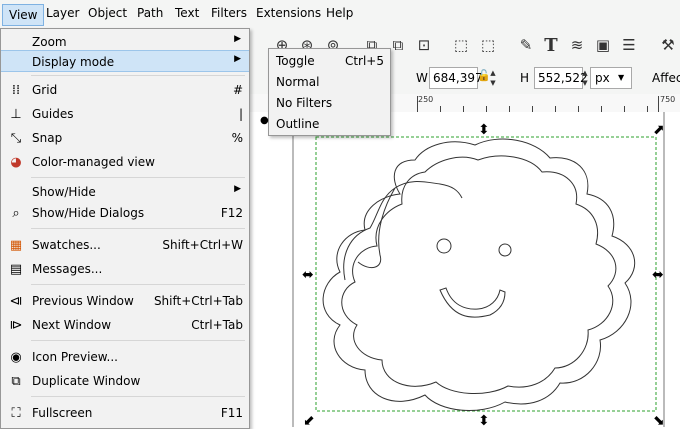  Describe the element at coordinates (668, 45) in the screenshot. I see `preferences-icon: ⚒` at that location.